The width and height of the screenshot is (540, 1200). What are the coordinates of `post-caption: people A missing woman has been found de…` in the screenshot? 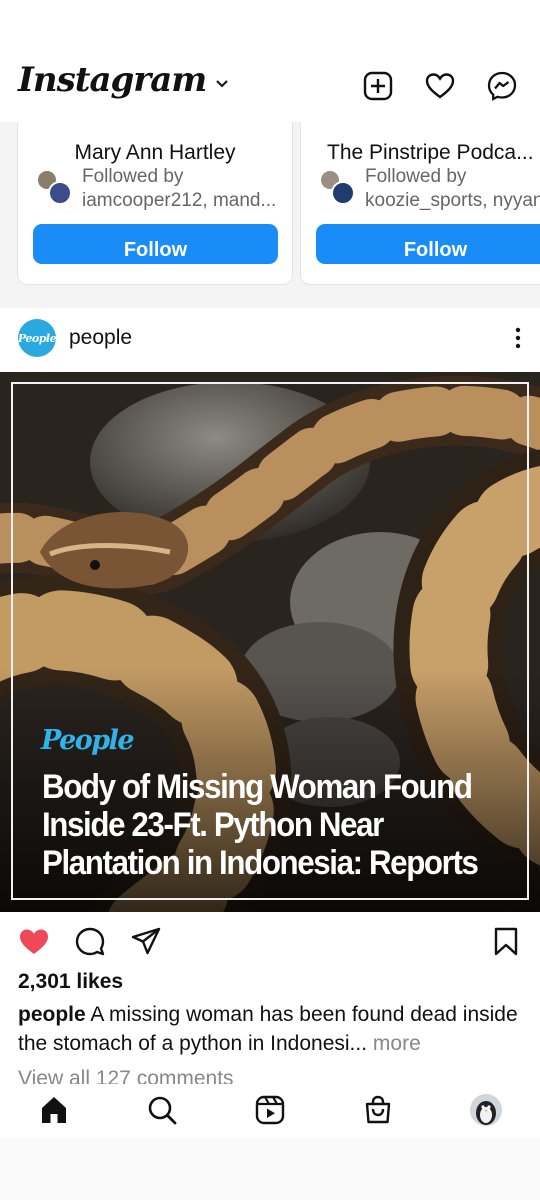 It's located at (273, 1029).